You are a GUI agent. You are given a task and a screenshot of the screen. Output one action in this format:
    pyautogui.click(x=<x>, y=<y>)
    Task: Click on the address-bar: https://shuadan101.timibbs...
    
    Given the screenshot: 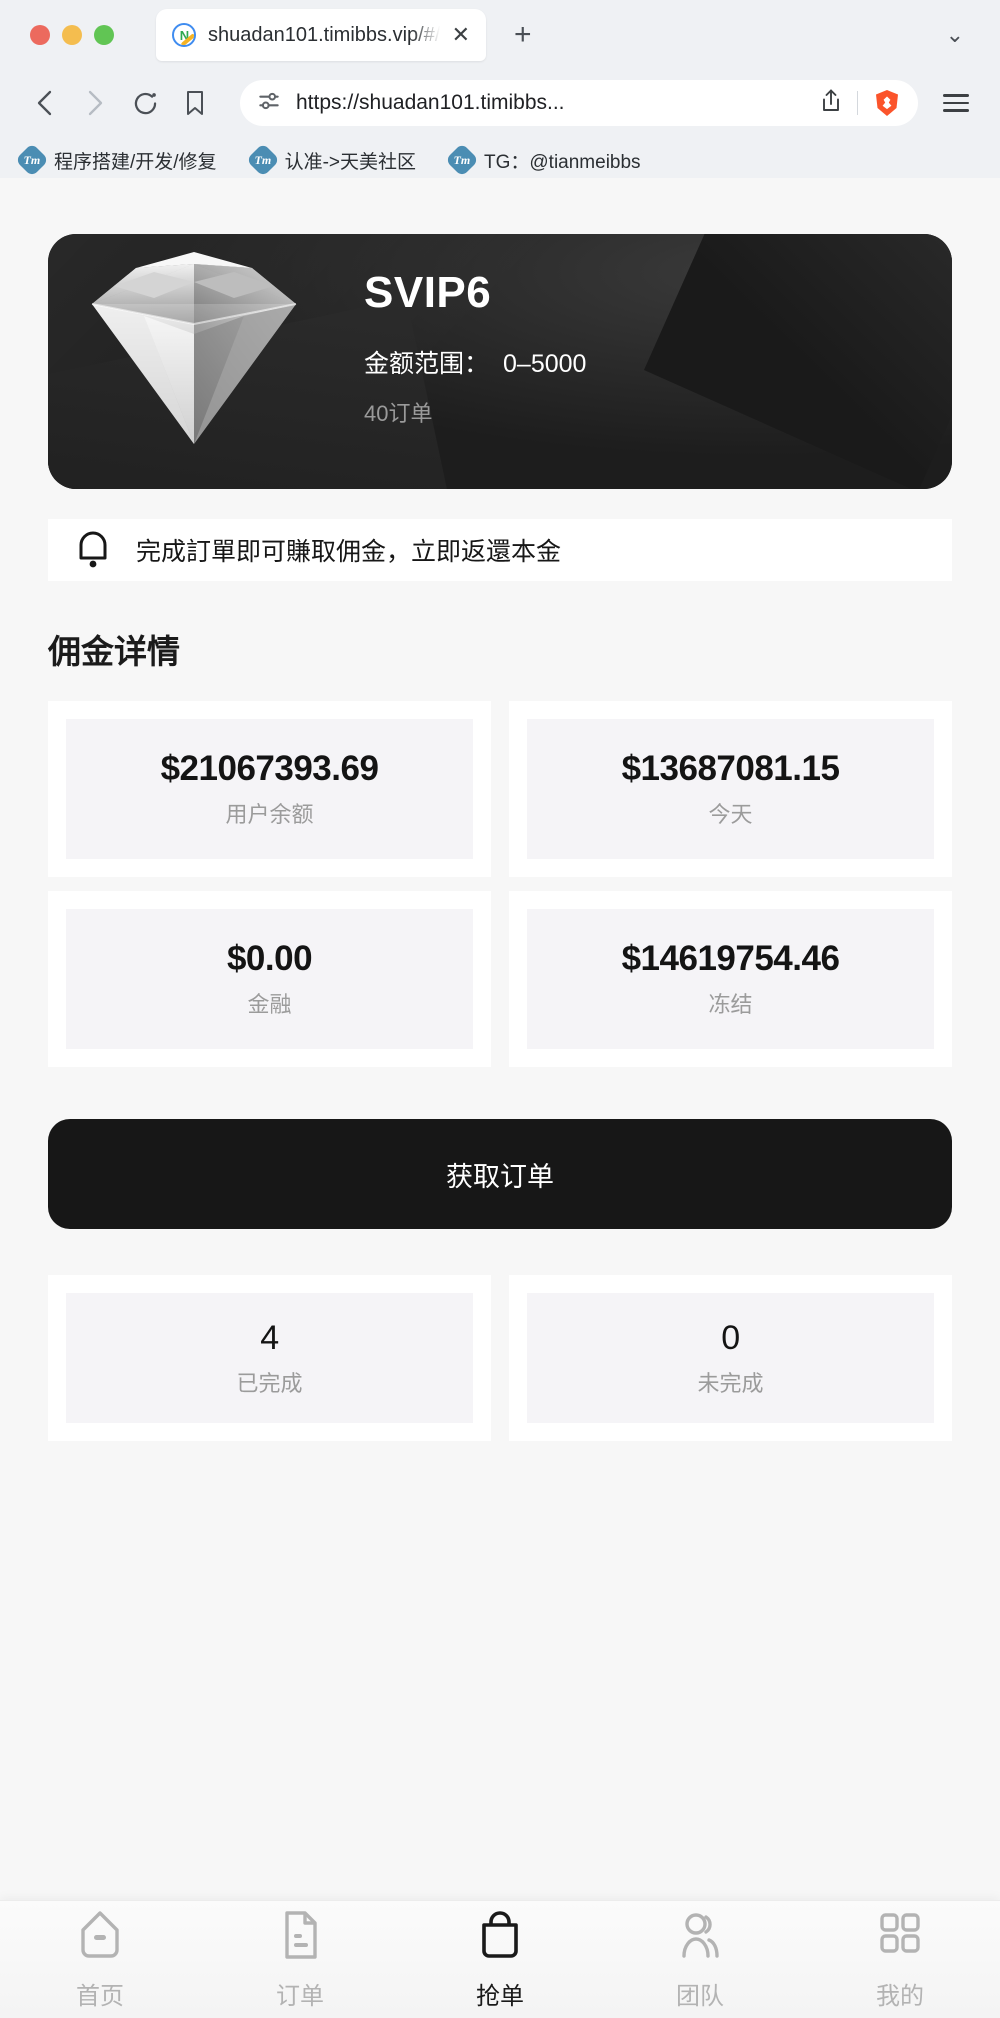 What is the action you would take?
    pyautogui.click(x=579, y=103)
    